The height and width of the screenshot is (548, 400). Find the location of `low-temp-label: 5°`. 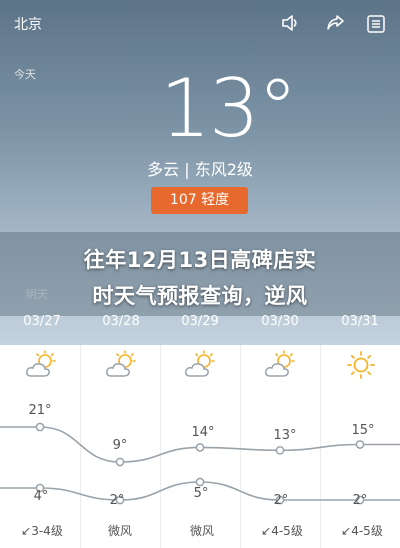

low-temp-label: 5° is located at coordinates (201, 493).